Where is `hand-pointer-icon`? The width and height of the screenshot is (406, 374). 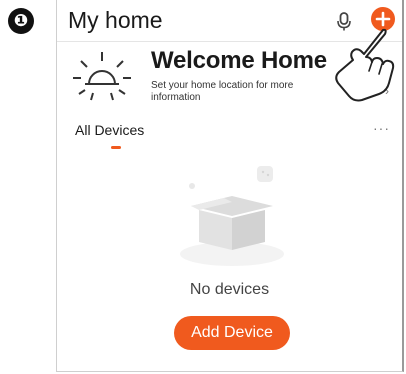
hand-pointer-icon is located at coordinates (365, 65).